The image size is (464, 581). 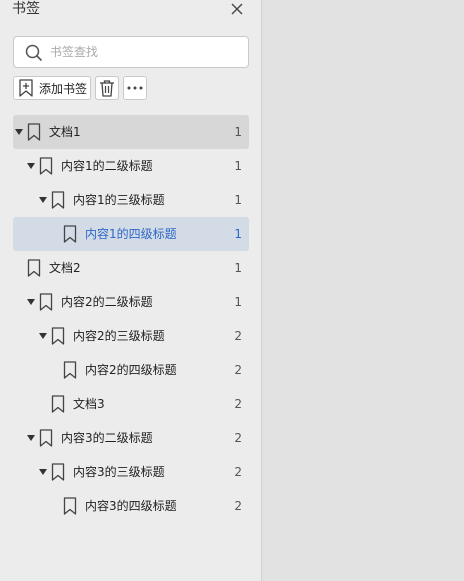 What do you see at coordinates (145, 52) in the screenshot?
I see `search-input` at bounding box center [145, 52].